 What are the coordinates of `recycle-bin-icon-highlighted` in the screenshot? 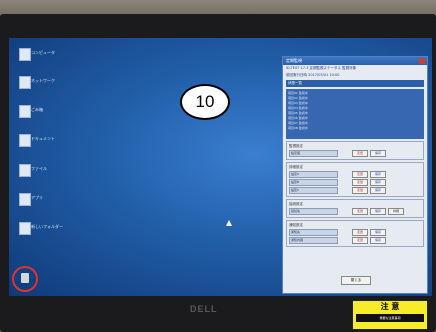 It's located at (25, 279).